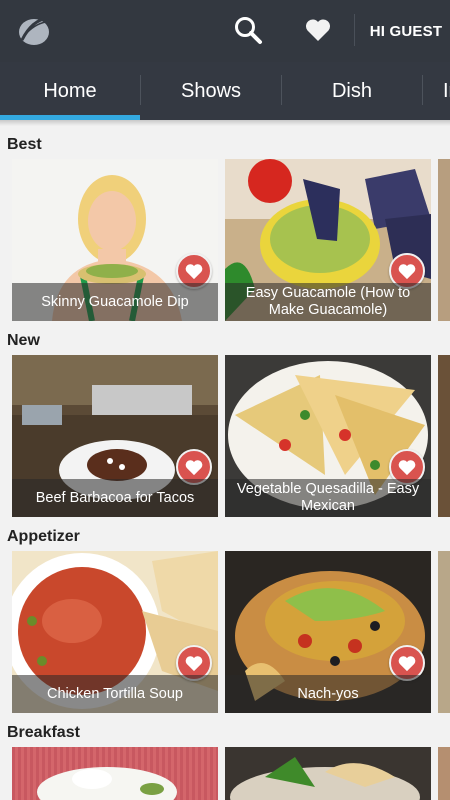 The height and width of the screenshot is (800, 450). What do you see at coordinates (43, 536) in the screenshot?
I see `section-title-appetizer: Appetizer` at bounding box center [43, 536].